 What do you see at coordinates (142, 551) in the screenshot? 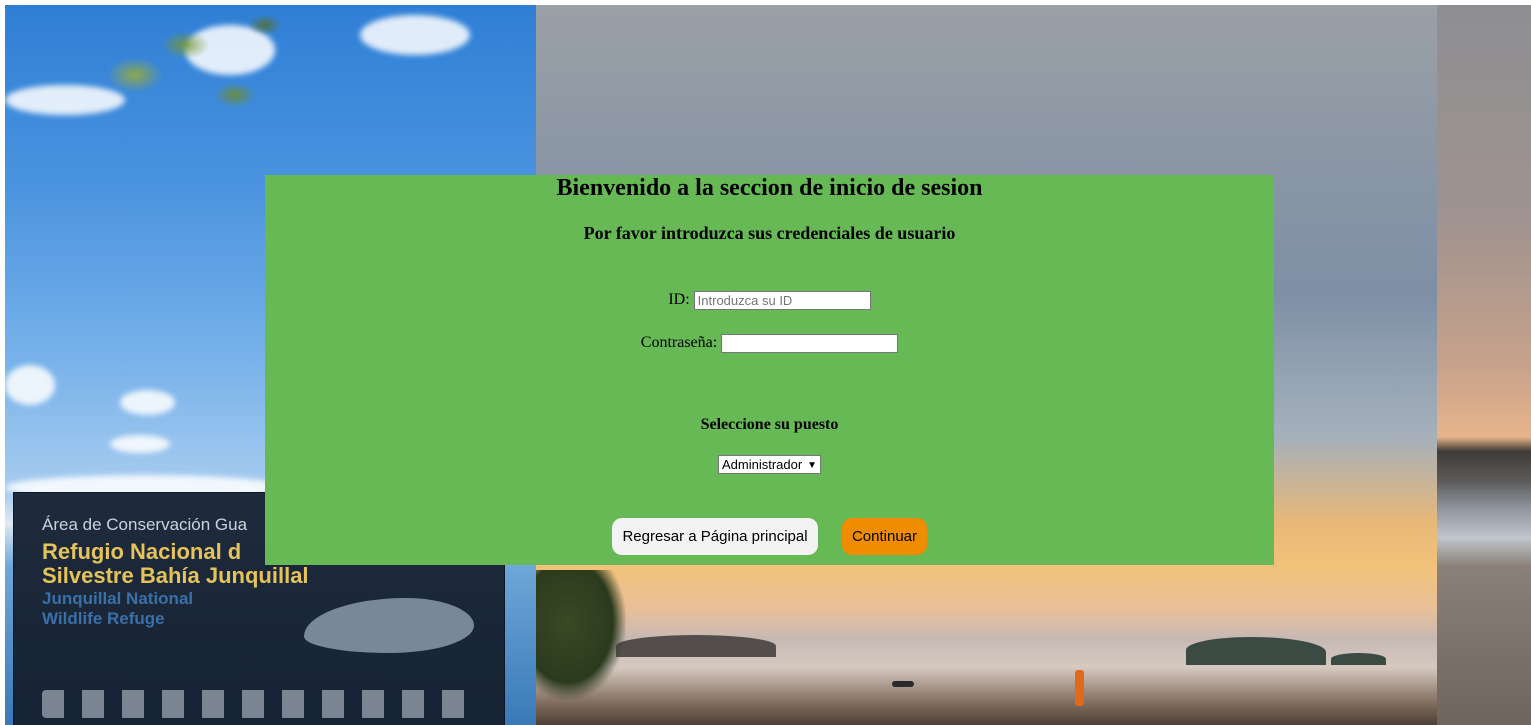
I see `sign-text-line2: Refugio Nacional d` at bounding box center [142, 551].